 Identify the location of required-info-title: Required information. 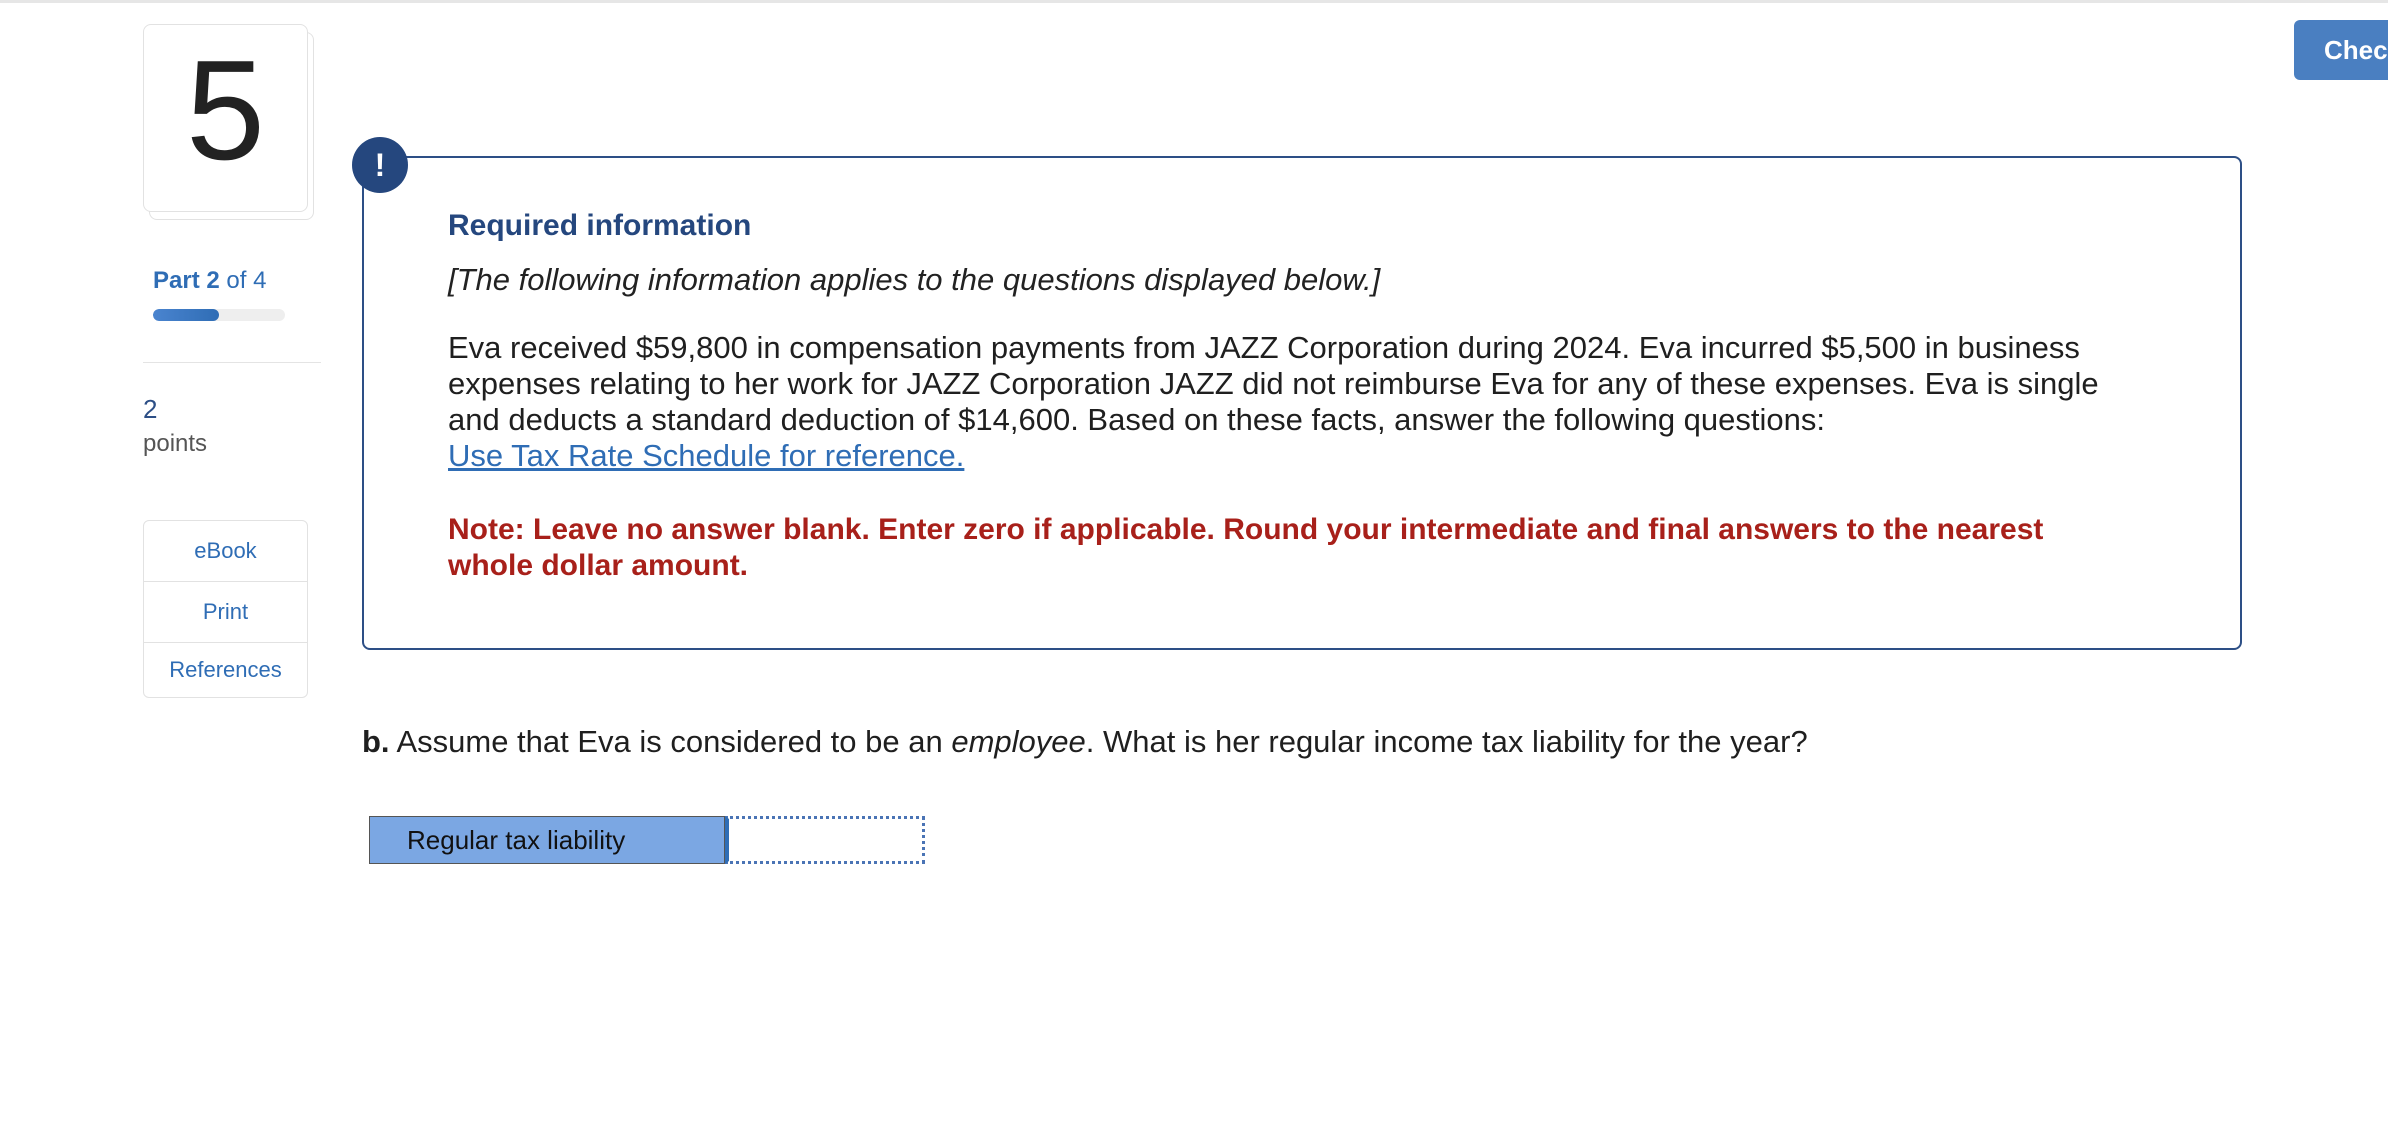
(600, 225).